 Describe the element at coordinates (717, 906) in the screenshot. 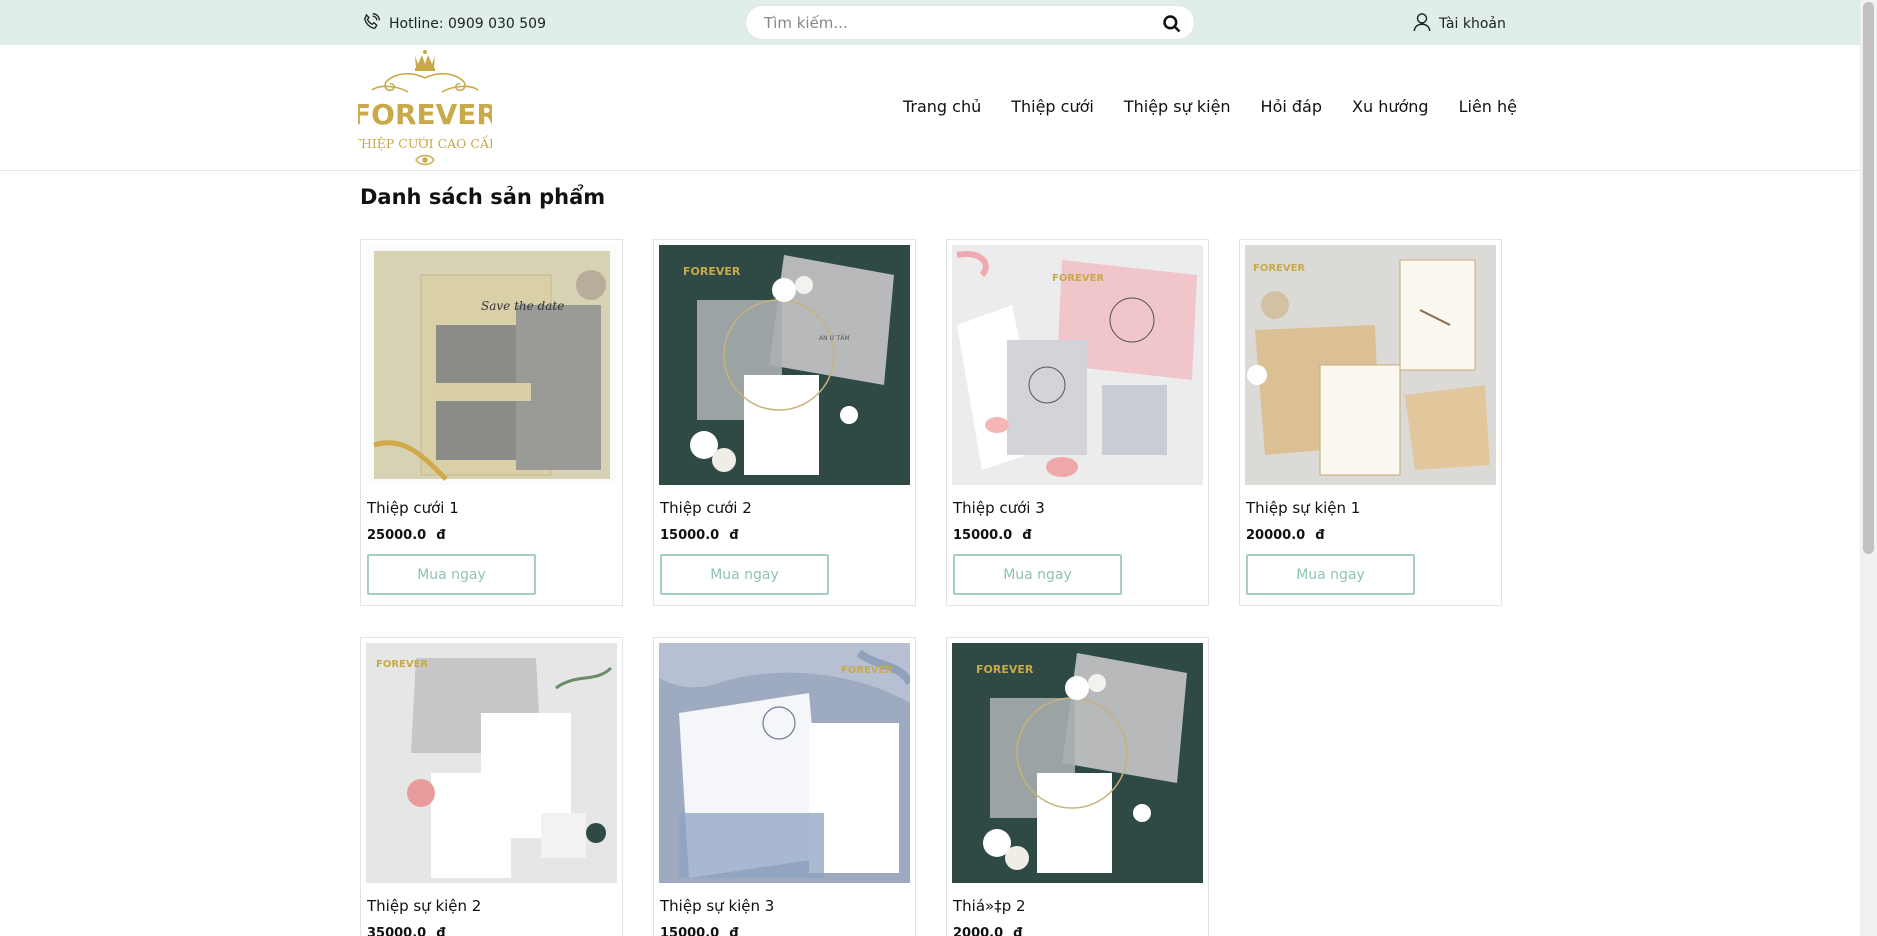

I see `product-name: Thiệp sự kiện 3` at that location.